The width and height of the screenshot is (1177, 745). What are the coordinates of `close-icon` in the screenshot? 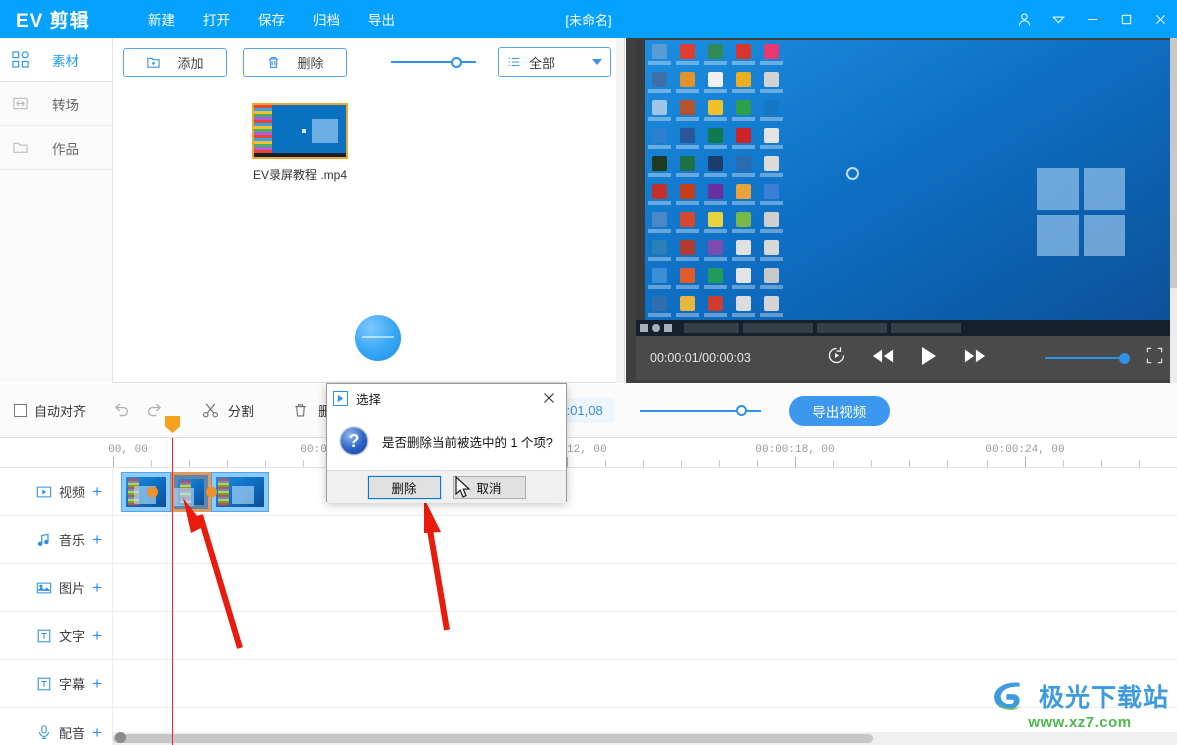 It's located at (1160, 19).